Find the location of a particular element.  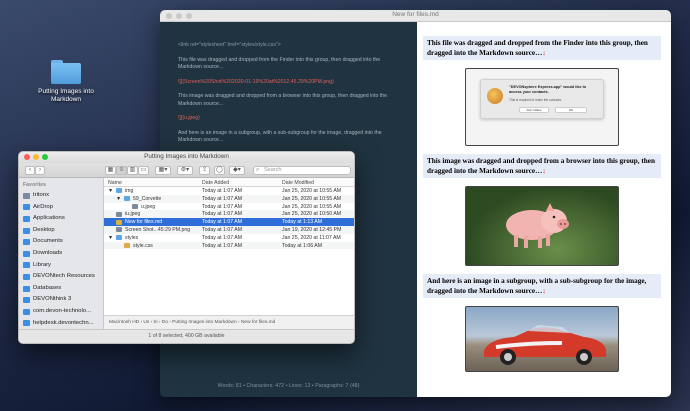

finder-title: Putting Images into Markdown is located at coordinates (186, 156).